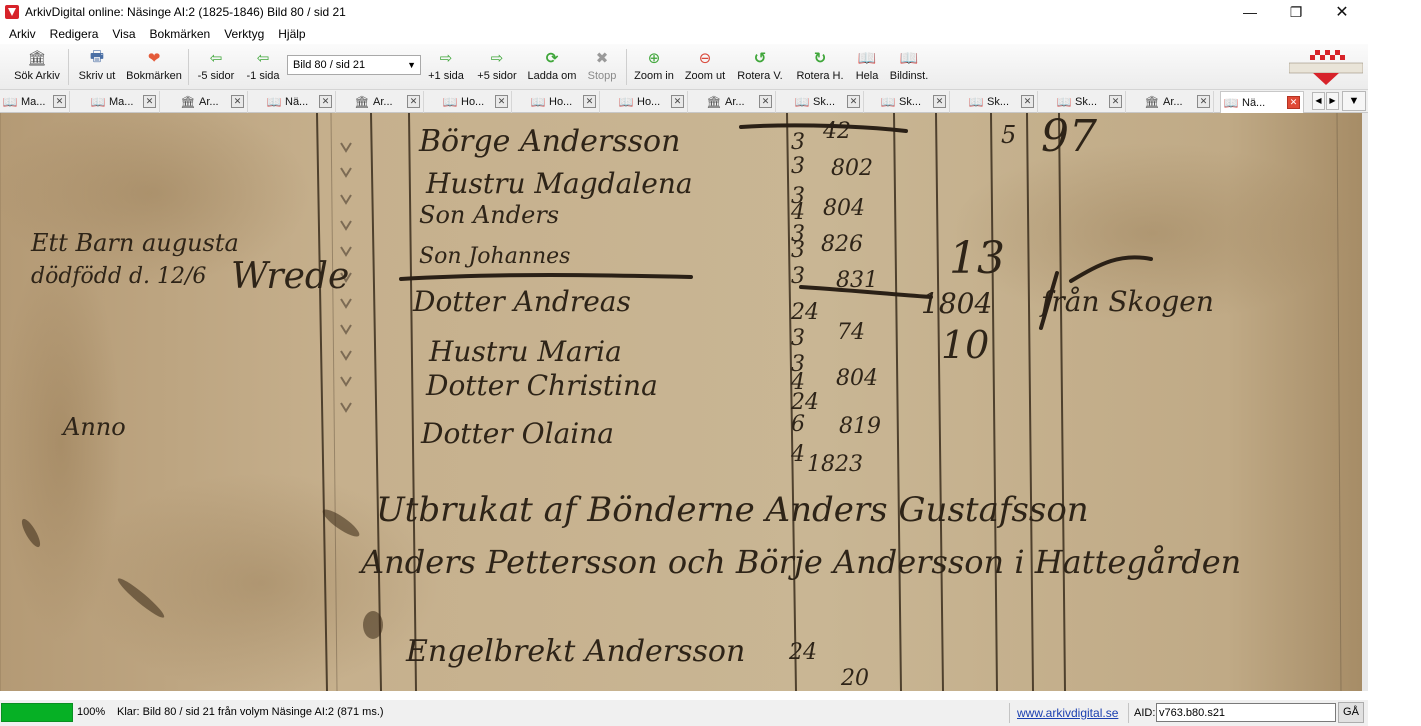  Describe the element at coordinates (22, 34) in the screenshot. I see `menu-arkiv: Arkiv` at that location.